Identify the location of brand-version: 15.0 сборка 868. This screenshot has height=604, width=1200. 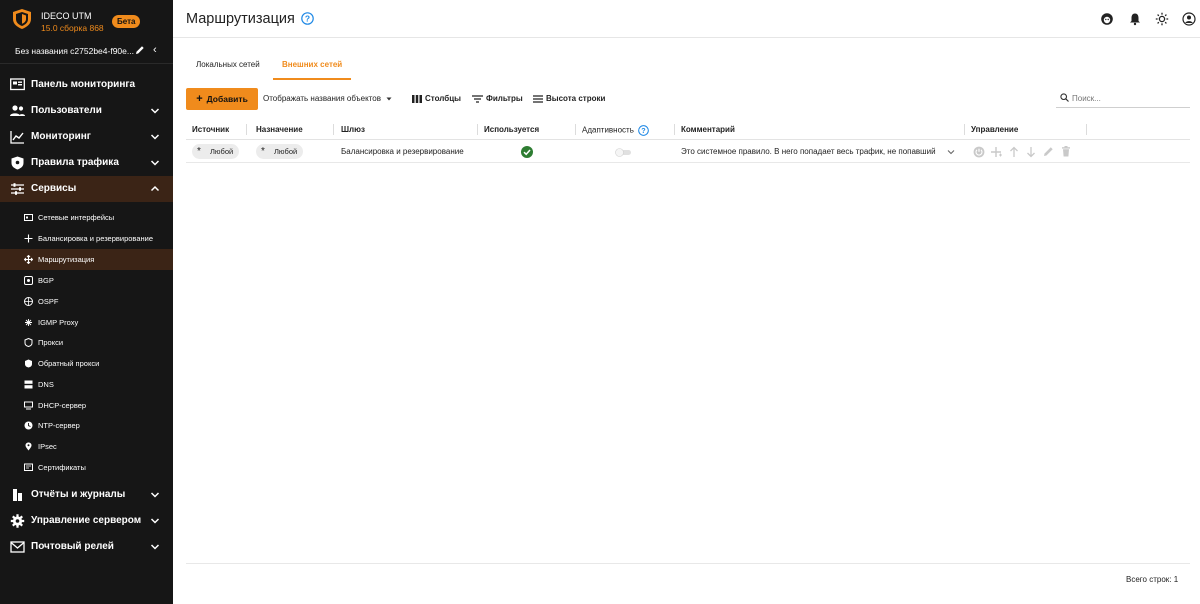
(72, 28).